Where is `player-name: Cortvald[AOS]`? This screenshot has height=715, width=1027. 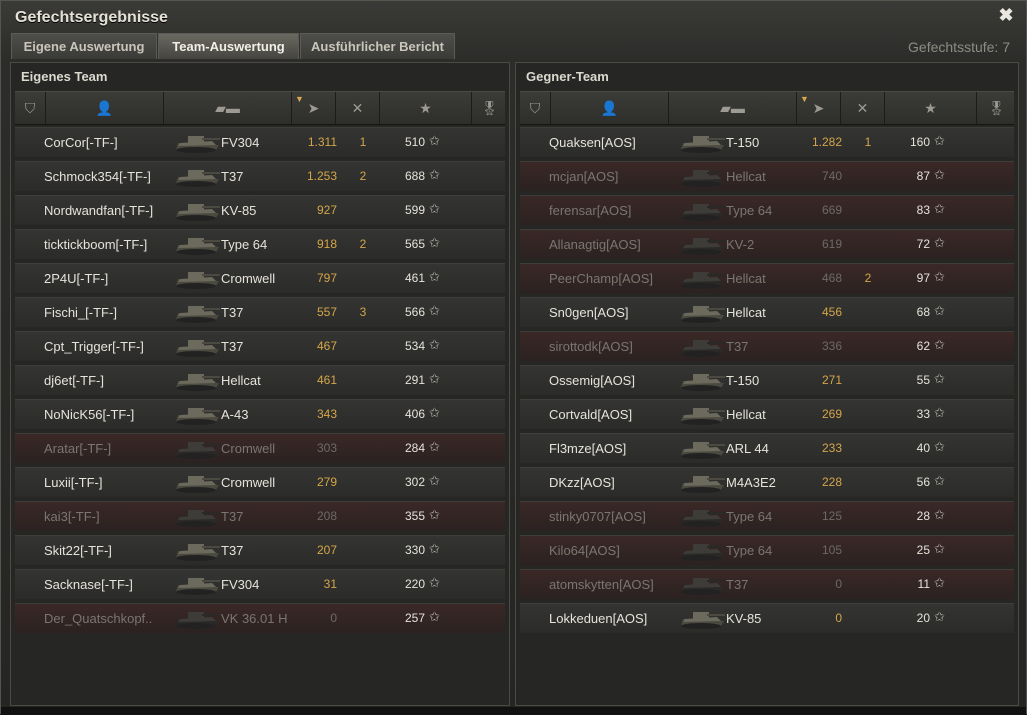 player-name: Cortvald[AOS] is located at coordinates (591, 414).